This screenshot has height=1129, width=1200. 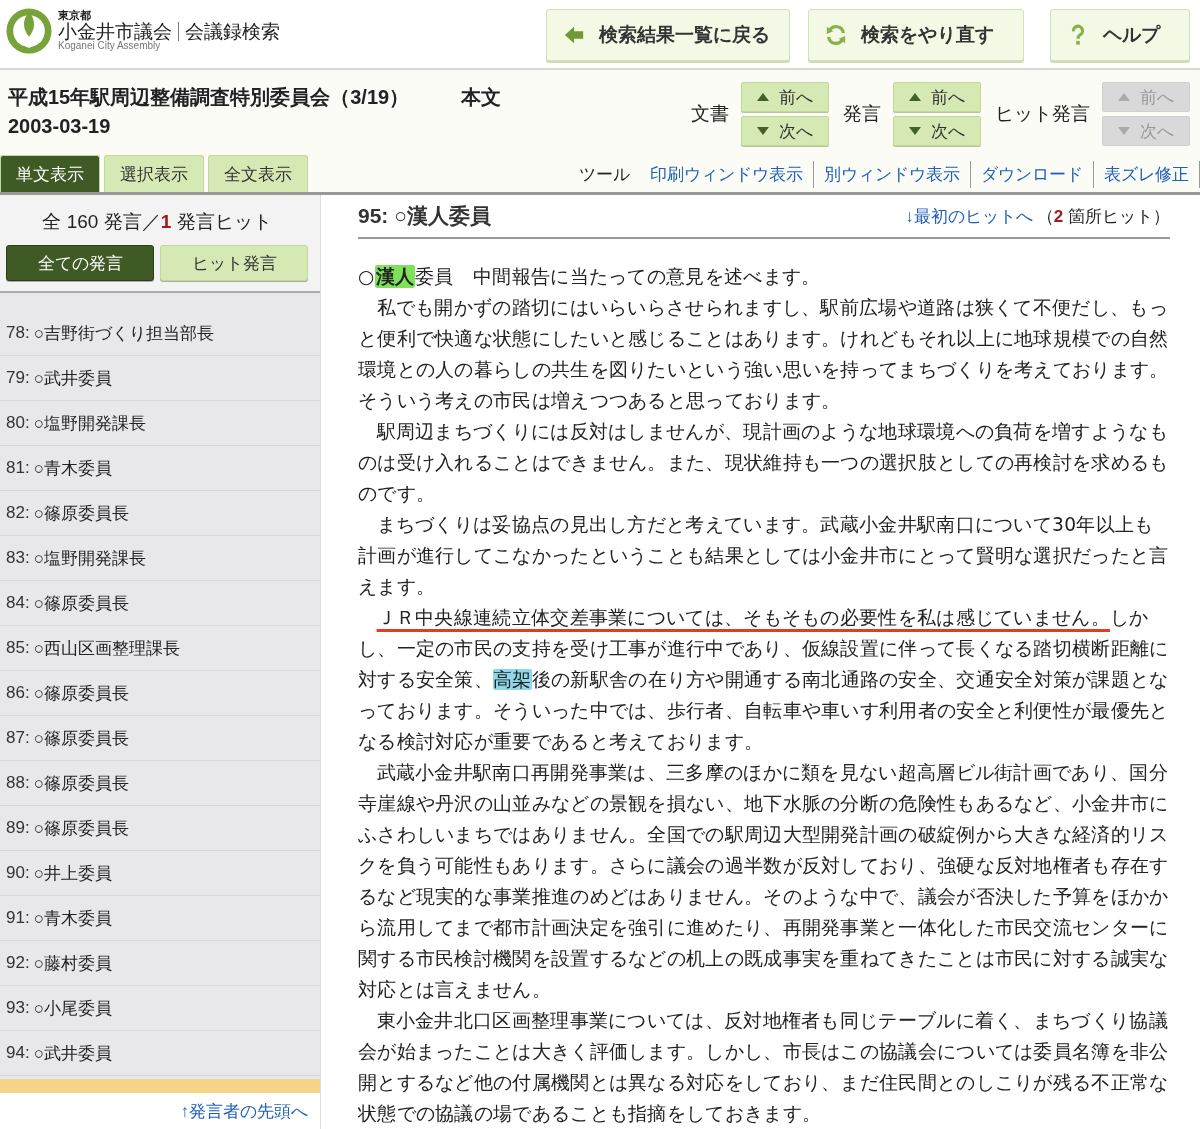 What do you see at coordinates (123, 333) in the screenshot?
I see `speaker-link: ○吉野街づくり担当部長` at bounding box center [123, 333].